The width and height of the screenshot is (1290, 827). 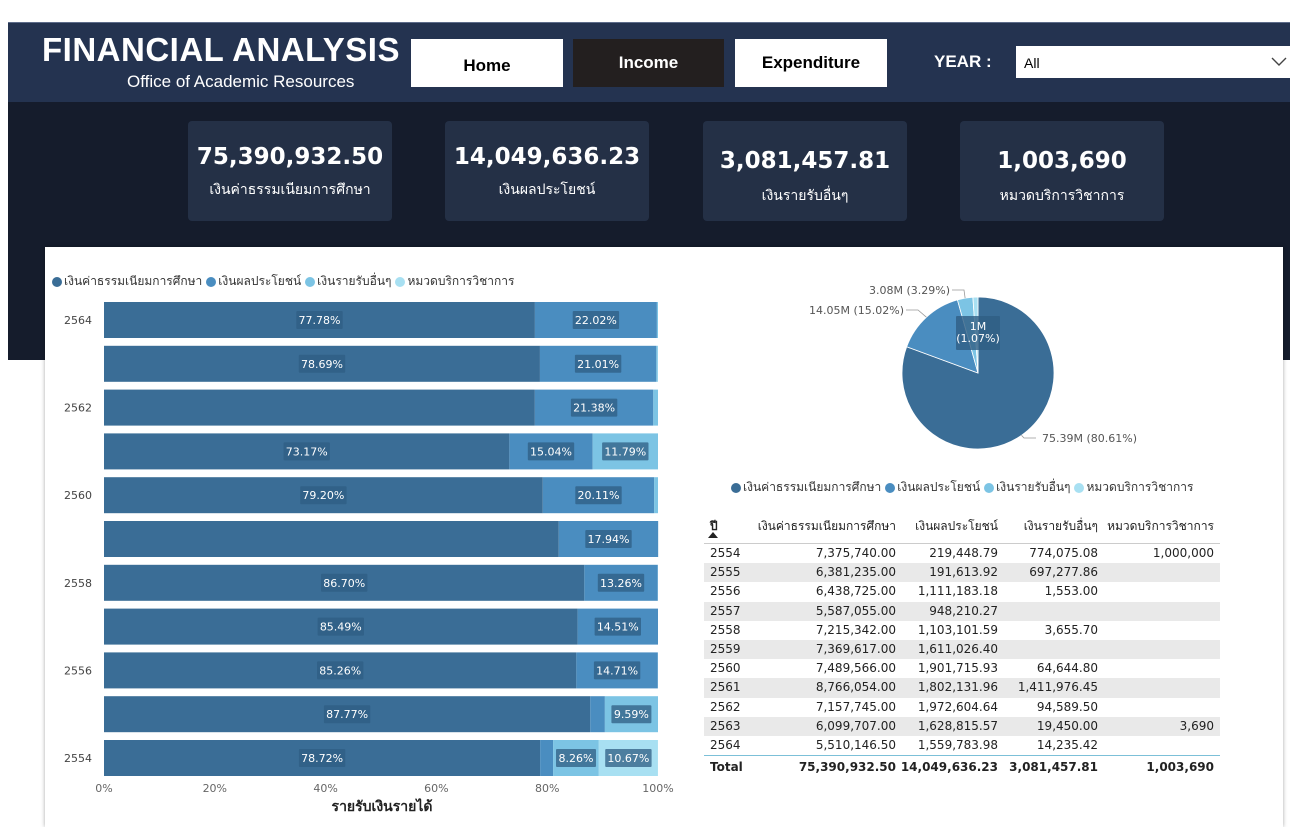 I want to click on table-cell: 2560, so click(x=725, y=668).